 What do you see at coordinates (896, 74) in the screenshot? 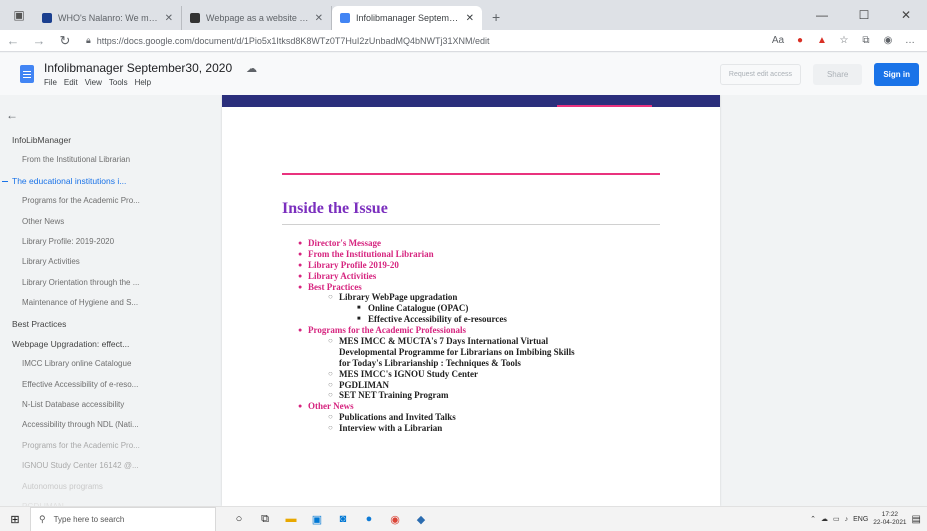
I see `sign-in-button: Sign in` at bounding box center [896, 74].